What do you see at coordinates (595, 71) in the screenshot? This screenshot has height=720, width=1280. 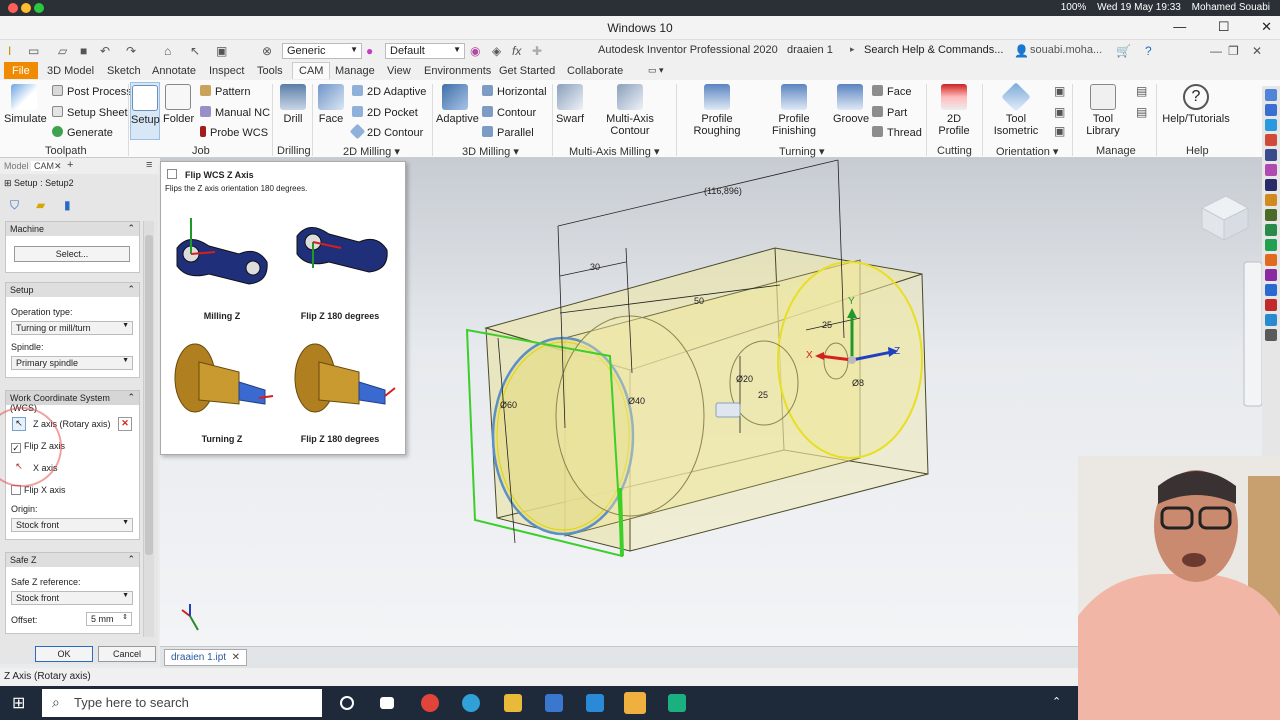 I see `tab-collaborate: Collaborate` at bounding box center [595, 71].